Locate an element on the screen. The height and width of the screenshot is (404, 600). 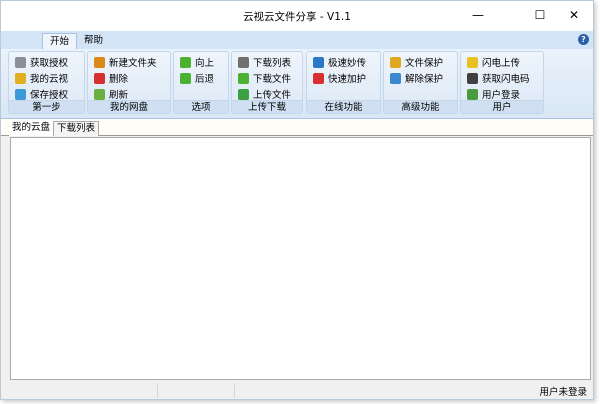
ribbon-button-label: 删除 is located at coordinates (119, 79).